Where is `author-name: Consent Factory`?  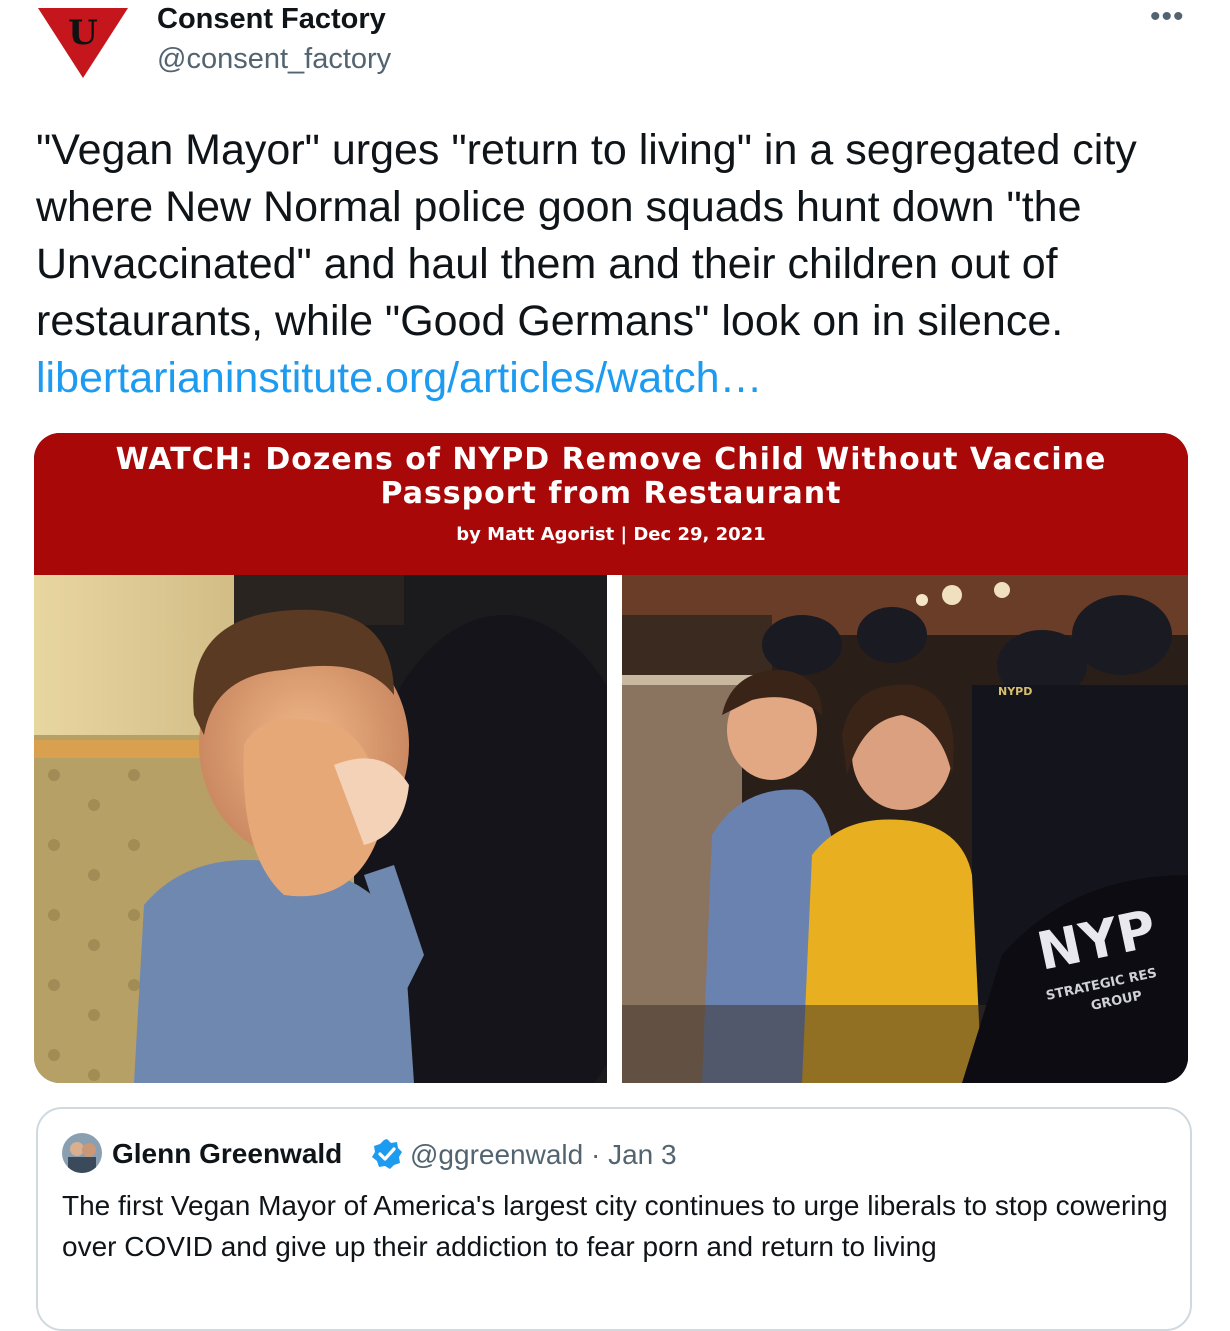
author-name: Consent Factory is located at coordinates (271, 19).